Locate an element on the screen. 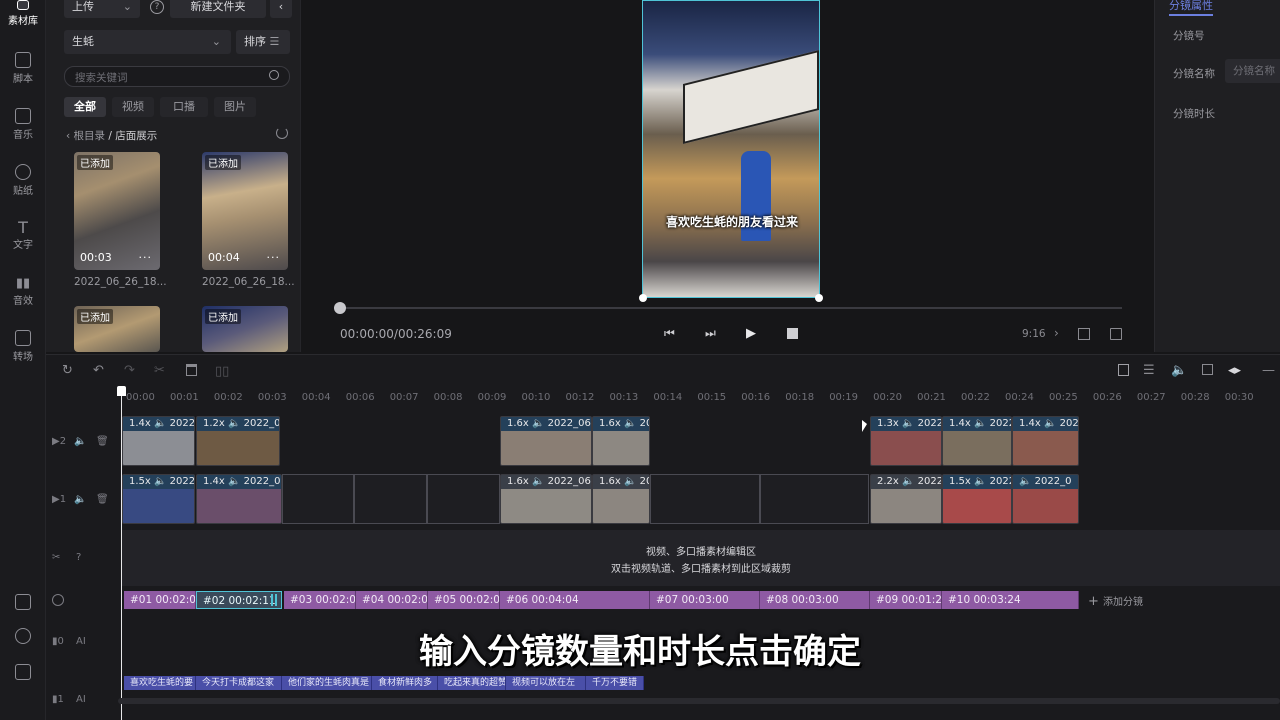  prev-frame-icon: ⏮ is located at coordinates (669, 333).